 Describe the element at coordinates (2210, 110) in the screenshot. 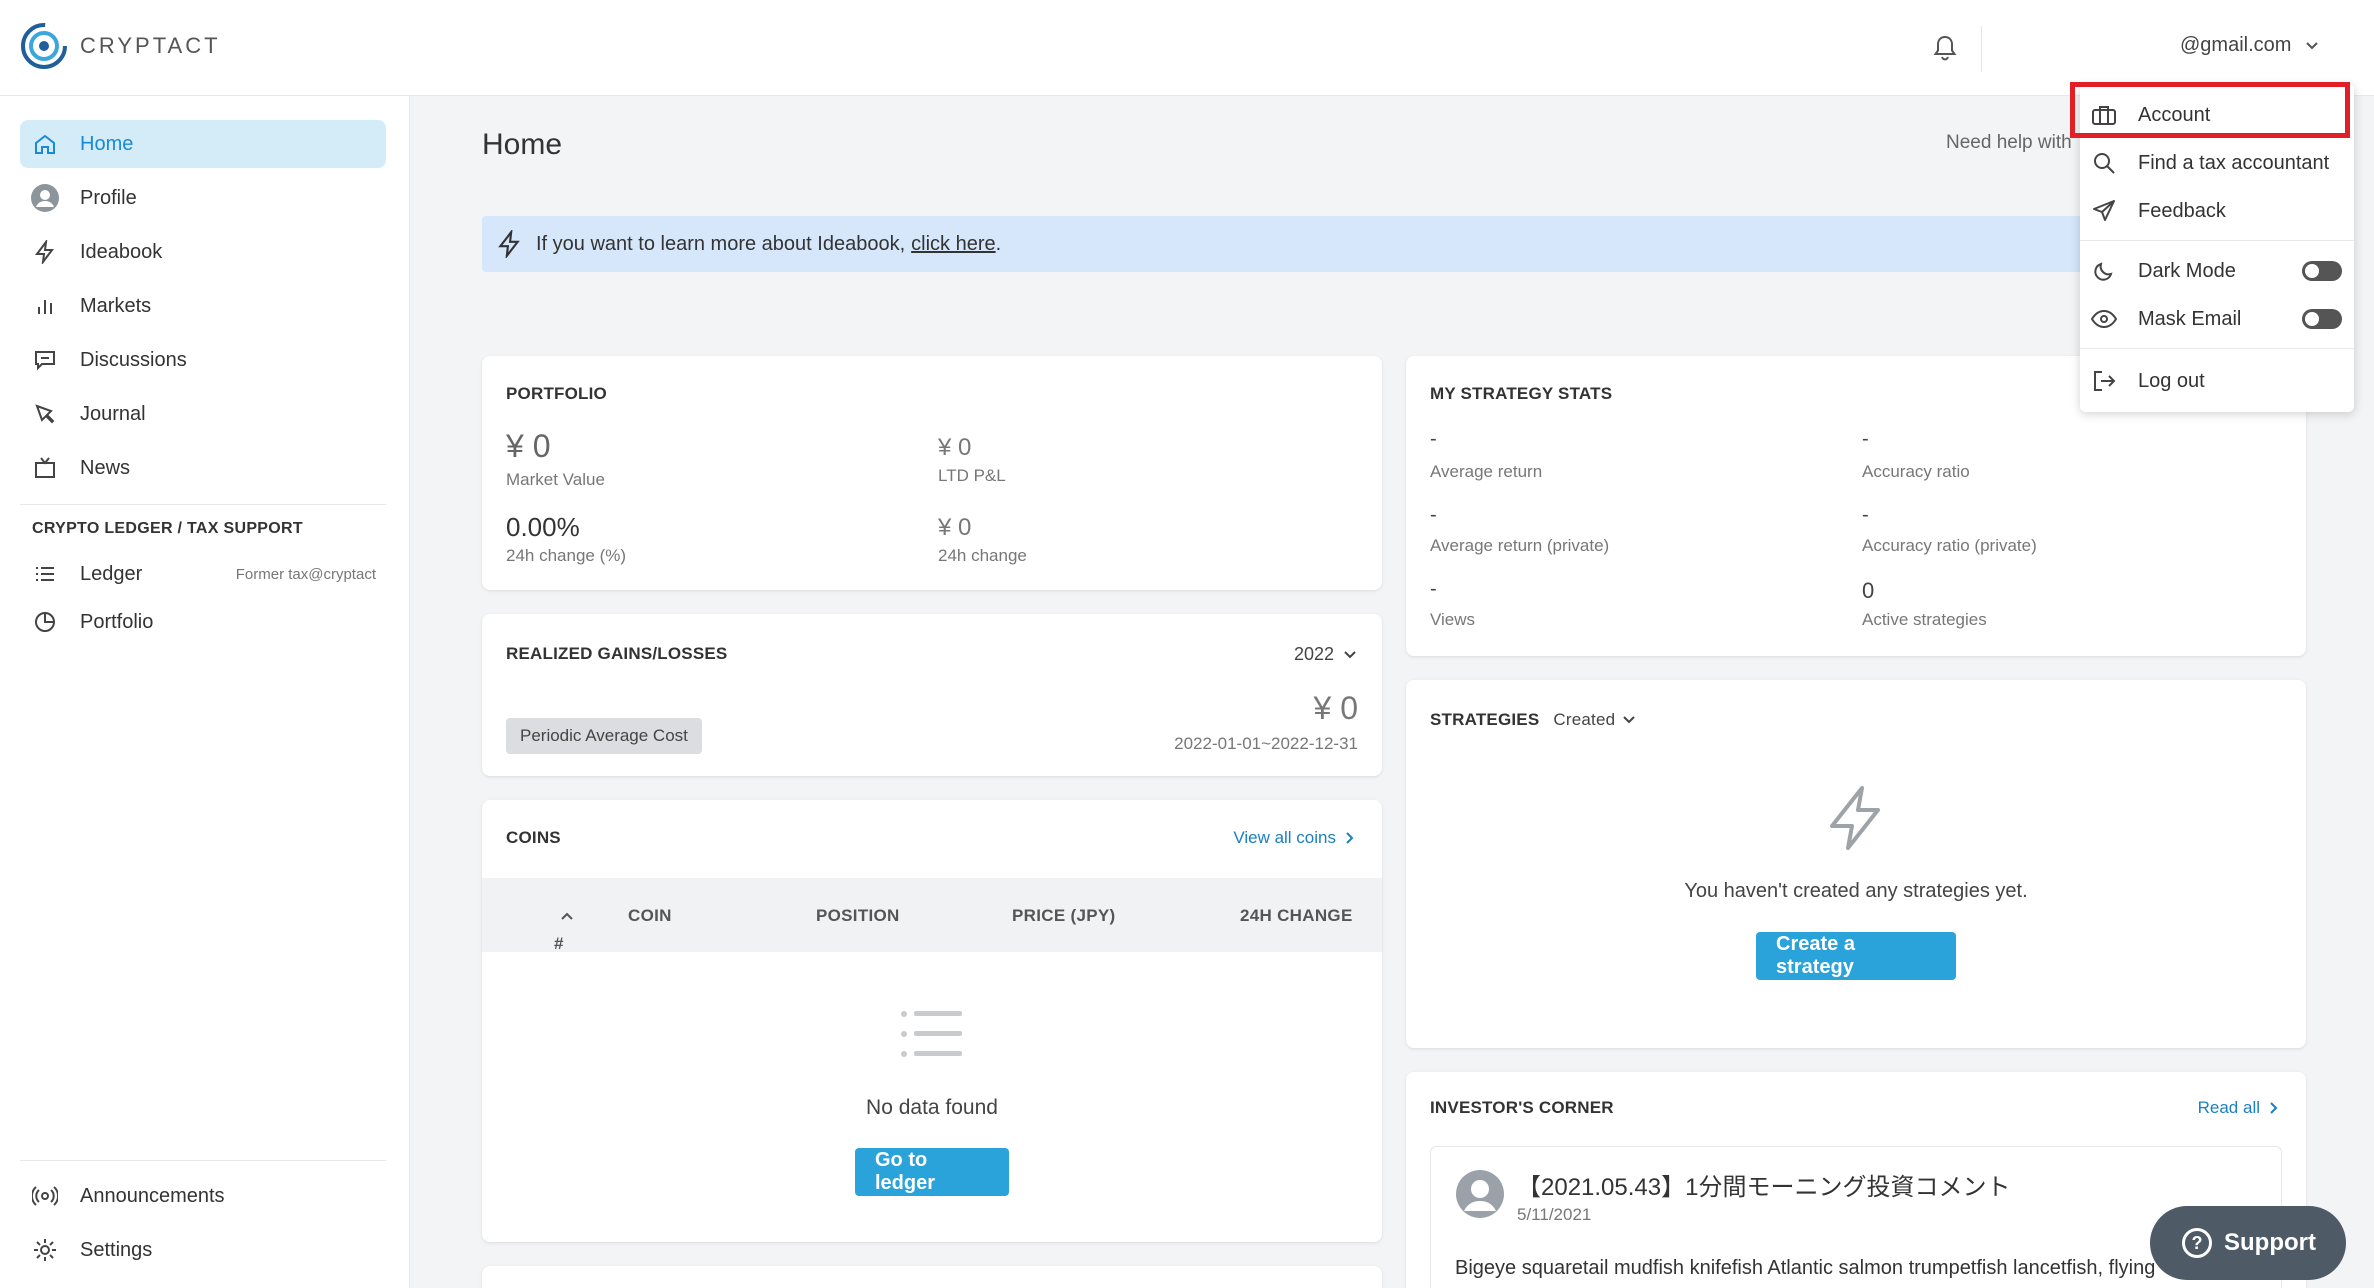

I see `account-highlight-box` at that location.